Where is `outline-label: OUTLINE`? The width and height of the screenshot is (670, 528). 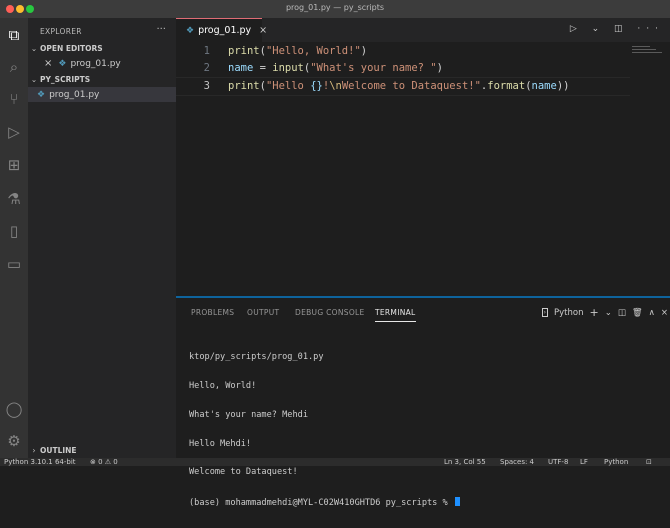
outline-label: OUTLINE is located at coordinates (58, 450).